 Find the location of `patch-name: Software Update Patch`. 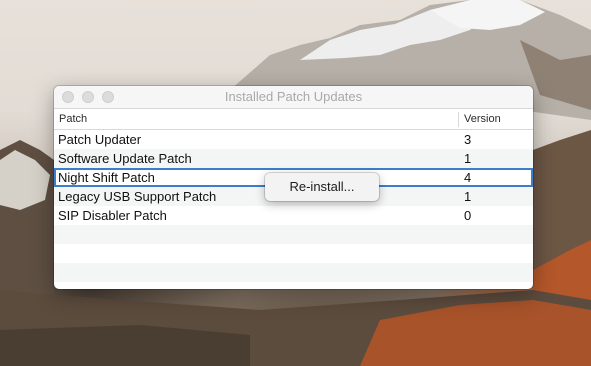

patch-name: Software Update Patch is located at coordinates (125, 158).